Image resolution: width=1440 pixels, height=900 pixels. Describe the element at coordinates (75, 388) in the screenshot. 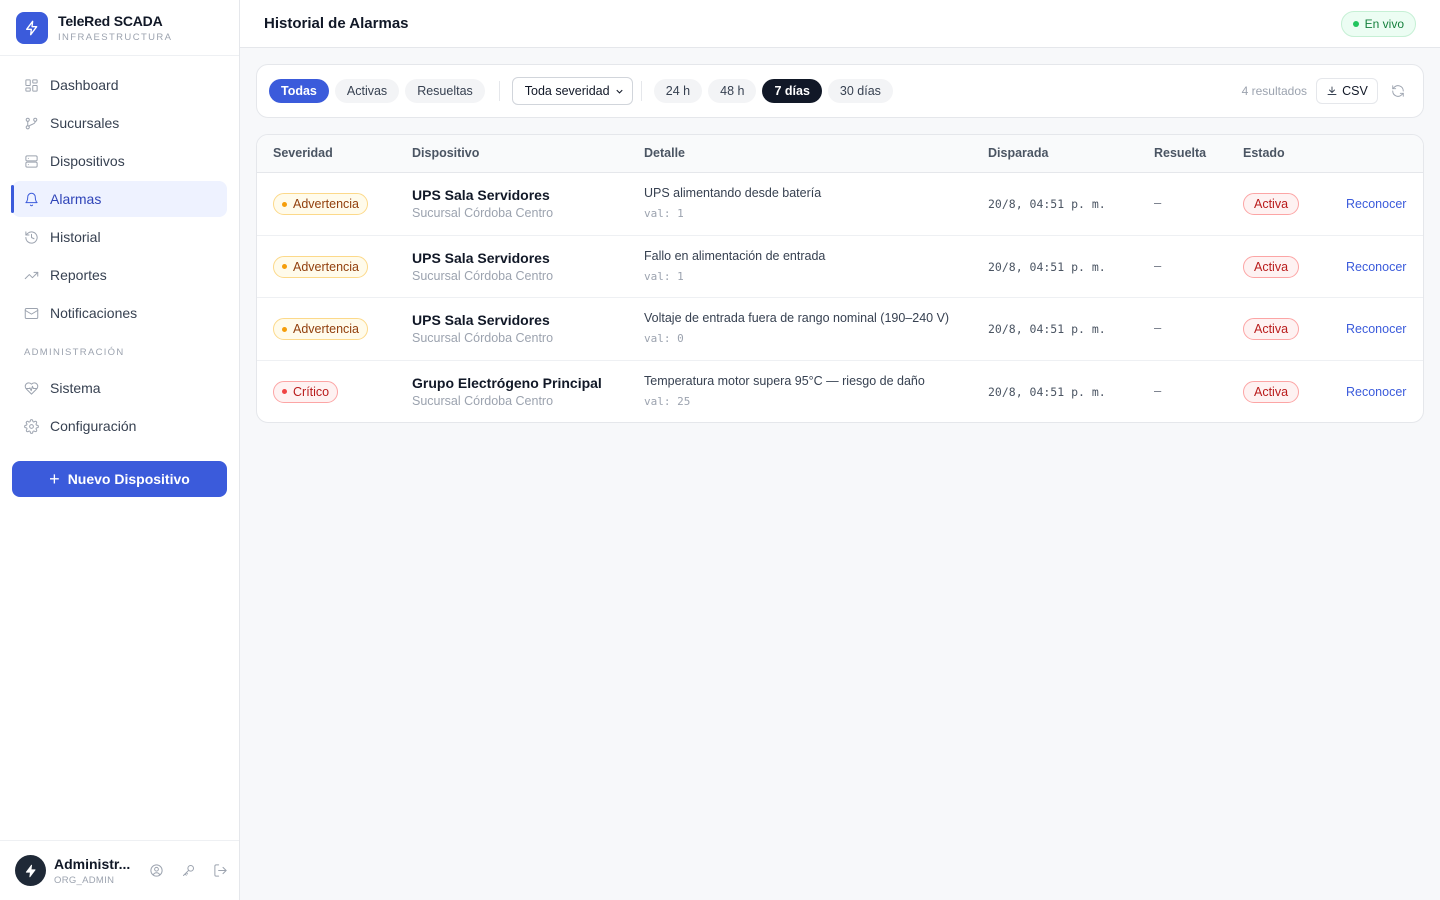

I see `sidebar-item-label: Sistema` at that location.